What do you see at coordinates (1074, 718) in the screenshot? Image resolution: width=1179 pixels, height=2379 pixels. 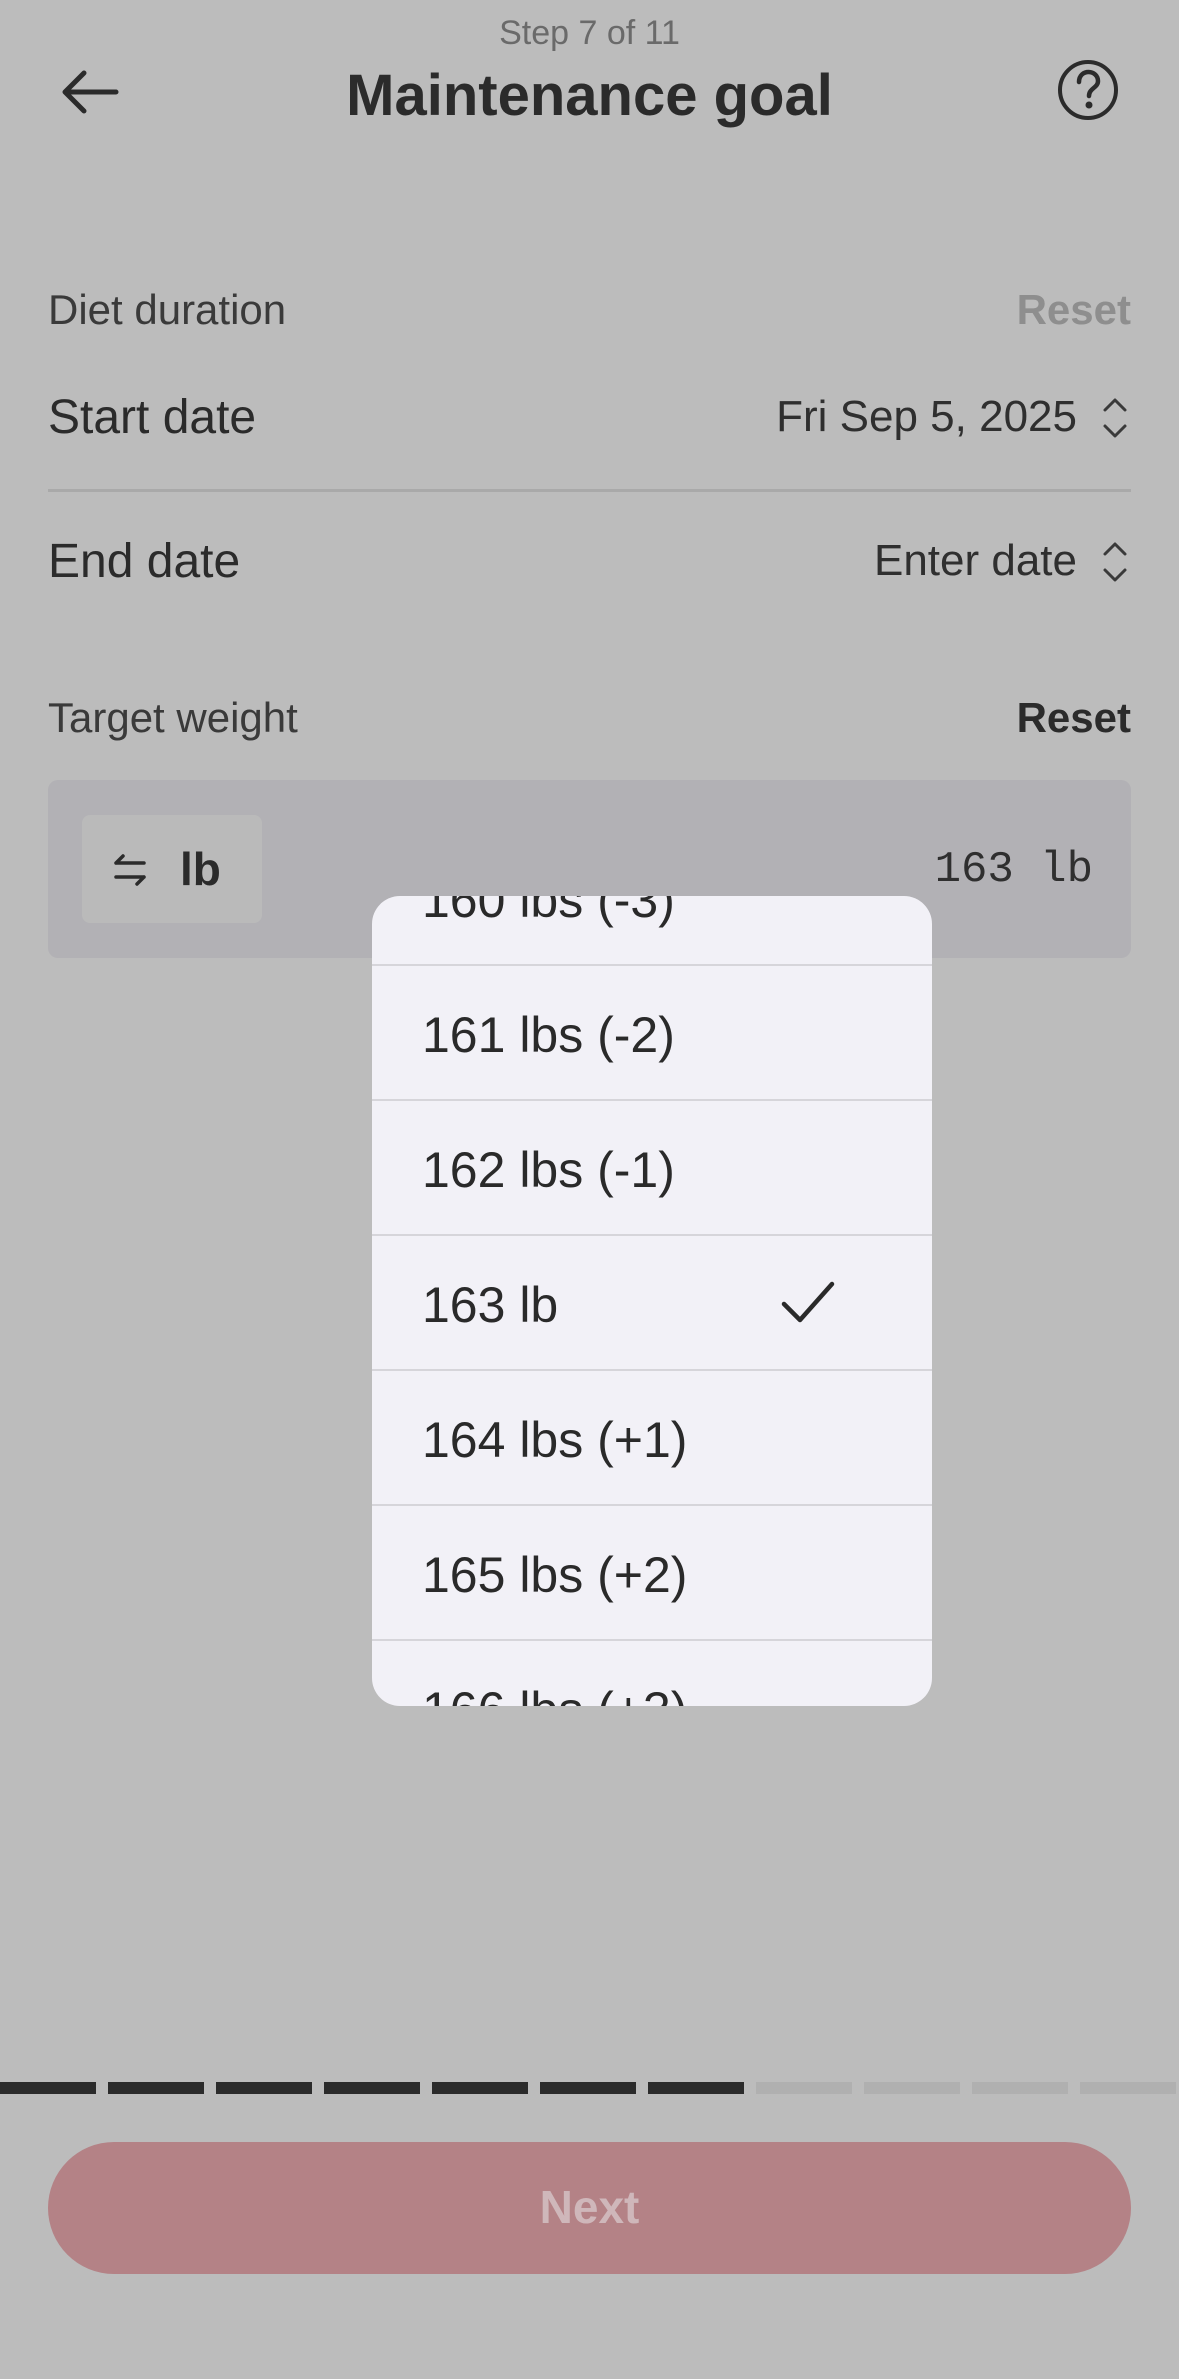 I see `target-weight-reset-button: Reset` at bounding box center [1074, 718].